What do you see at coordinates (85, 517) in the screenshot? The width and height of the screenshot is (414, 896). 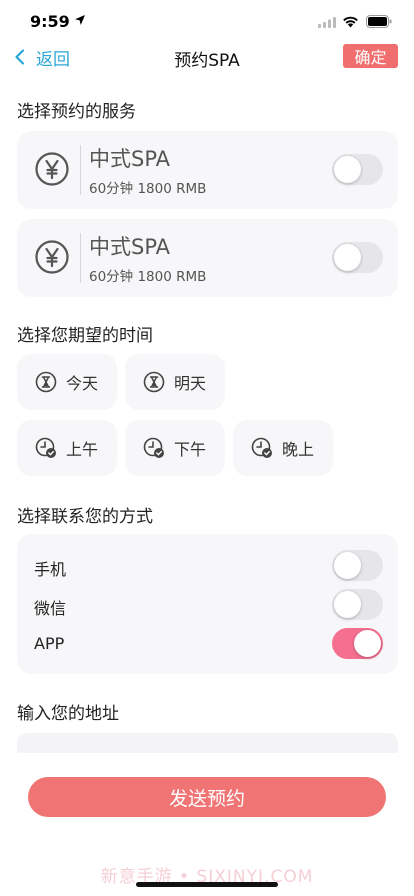 I see `contact-section-title: 选择联系您的方式` at bounding box center [85, 517].